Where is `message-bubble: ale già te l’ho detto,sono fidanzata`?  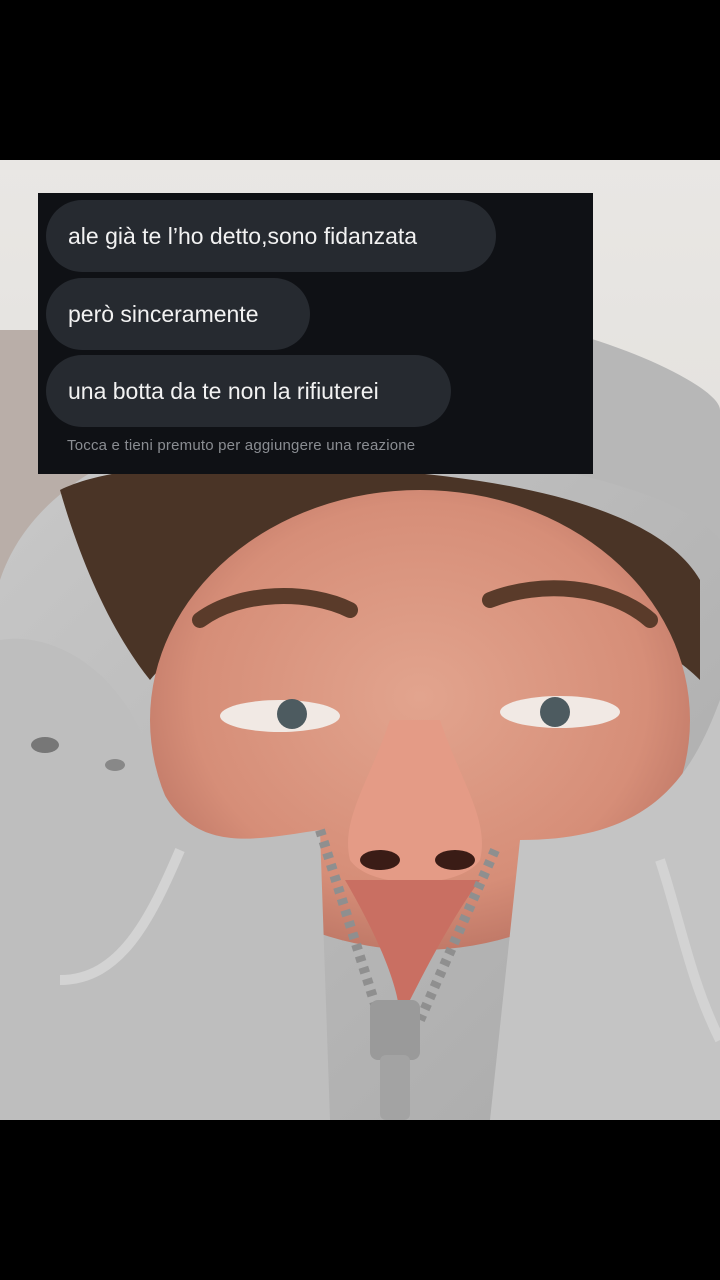
message-bubble: ale già te l’ho detto,sono fidanzata is located at coordinates (271, 236).